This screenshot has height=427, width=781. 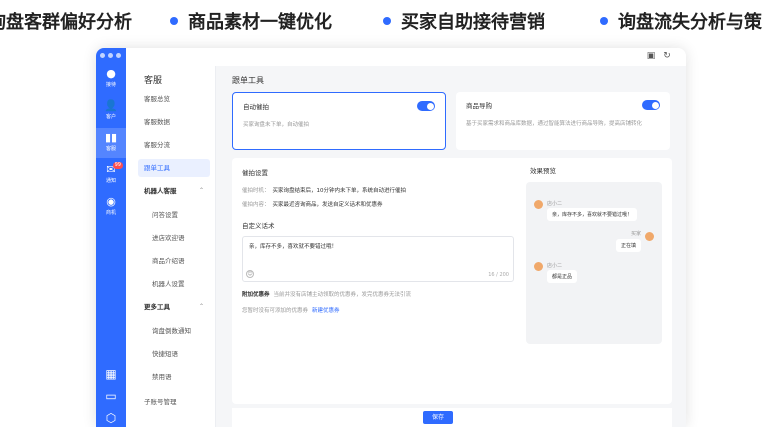 What do you see at coordinates (464, 21) in the screenshot?
I see `banner-item: 买家自助接待营销` at bounding box center [464, 21].